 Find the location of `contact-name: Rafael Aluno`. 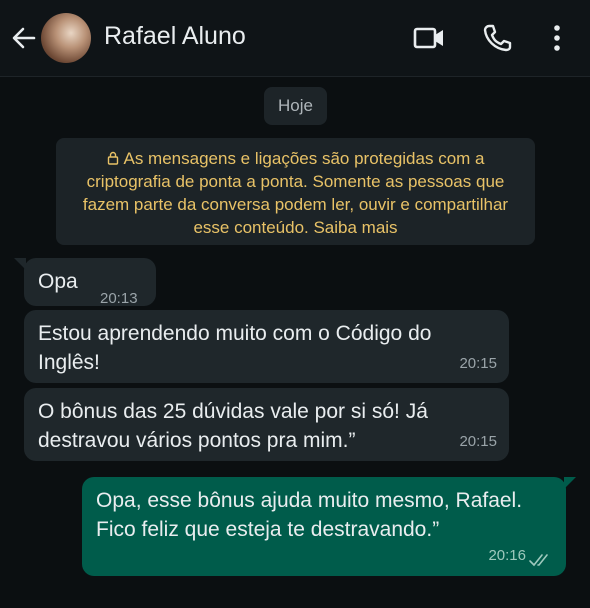

contact-name: Rafael Aluno is located at coordinates (175, 36).